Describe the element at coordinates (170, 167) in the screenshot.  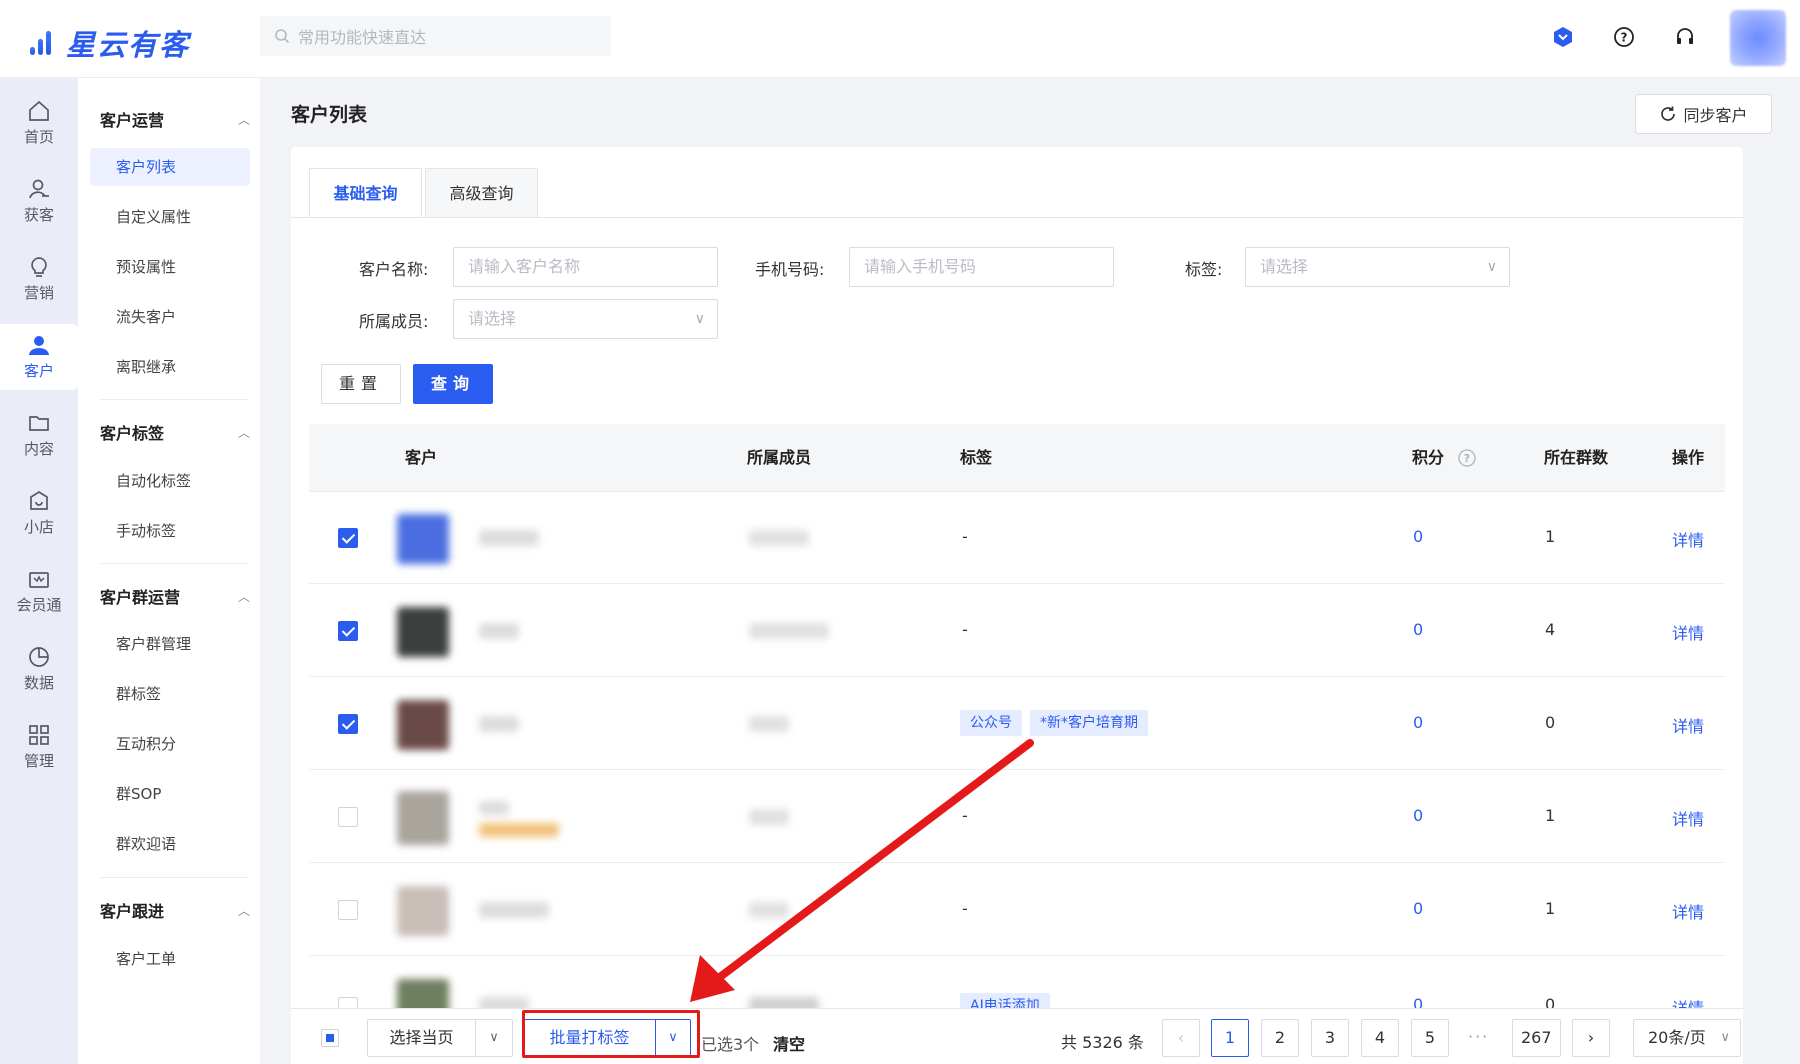
I see `submenu-item-customer-list: 客户列表` at that location.